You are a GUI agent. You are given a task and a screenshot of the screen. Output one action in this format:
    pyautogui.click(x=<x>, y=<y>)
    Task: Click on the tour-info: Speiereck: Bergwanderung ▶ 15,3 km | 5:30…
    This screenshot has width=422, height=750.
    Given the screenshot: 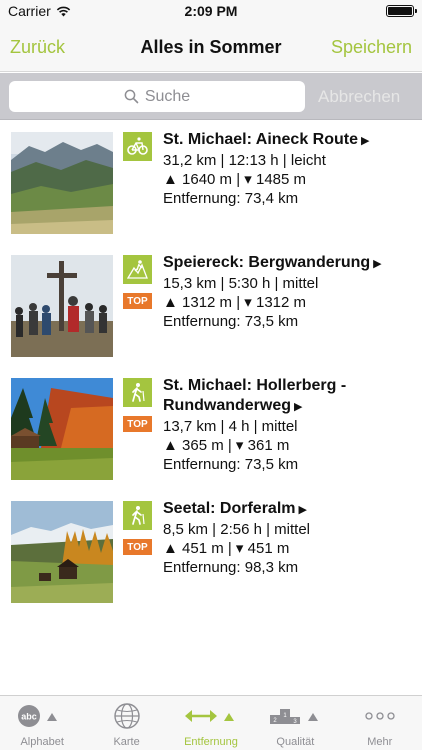 What is the action you would take?
    pyautogui.click(x=290, y=292)
    